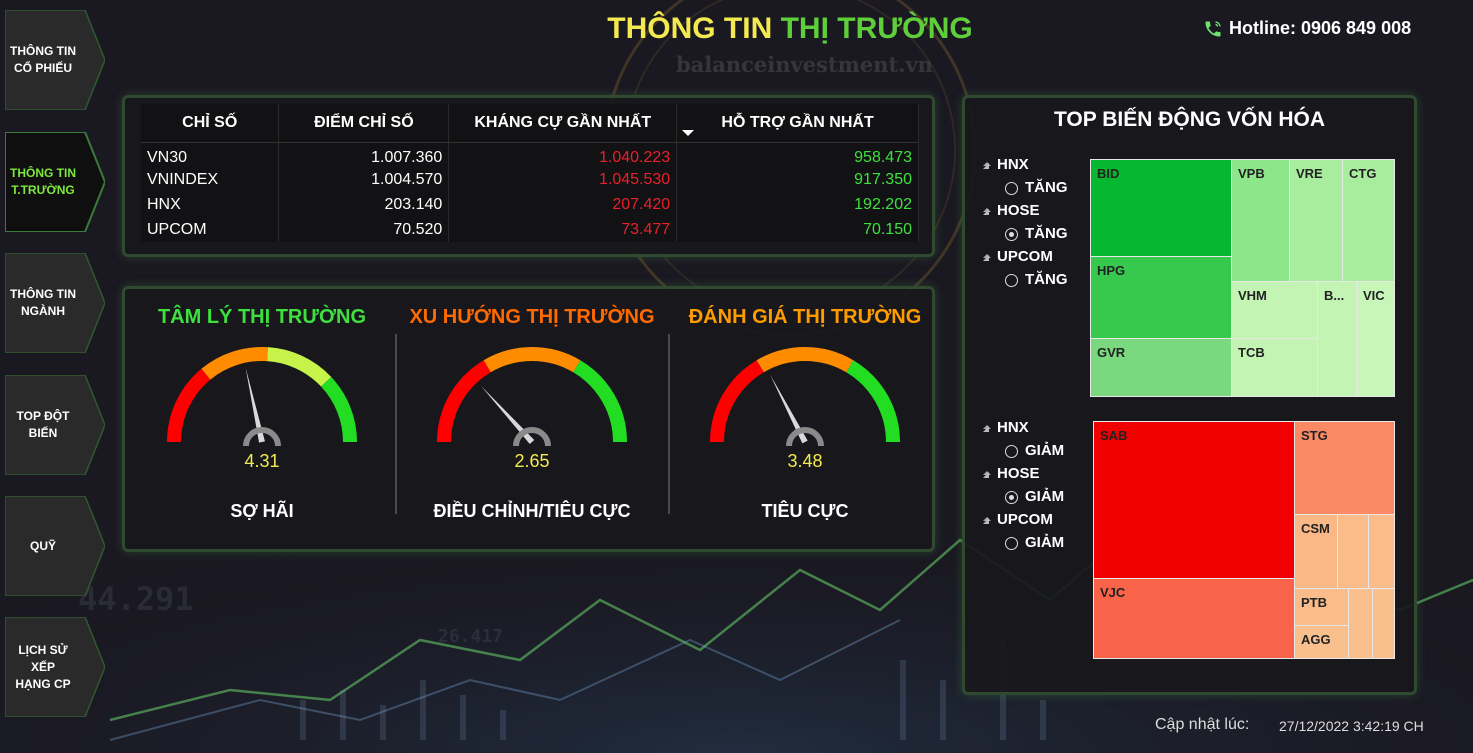 This screenshot has width=1473, height=753. Describe the element at coordinates (563, 123) in the screenshot. I see `col-header-khang-cu: KHÁNG CỰ GẦN NHẤT` at that location.